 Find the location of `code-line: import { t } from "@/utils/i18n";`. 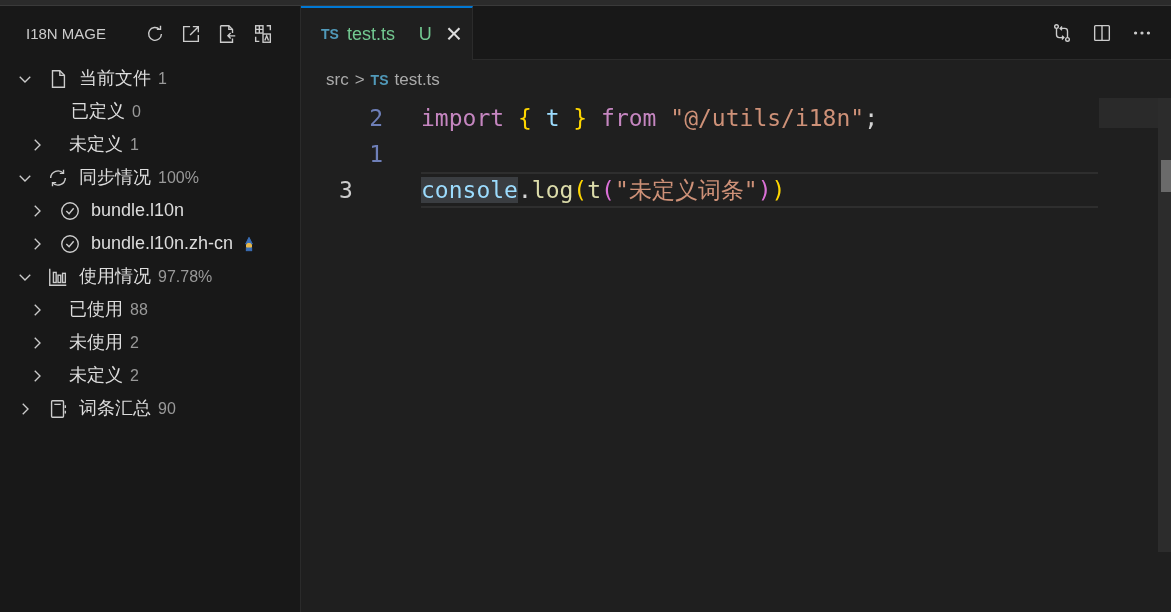

code-line: import { t } from "@/utils/i18n"; is located at coordinates (650, 118).